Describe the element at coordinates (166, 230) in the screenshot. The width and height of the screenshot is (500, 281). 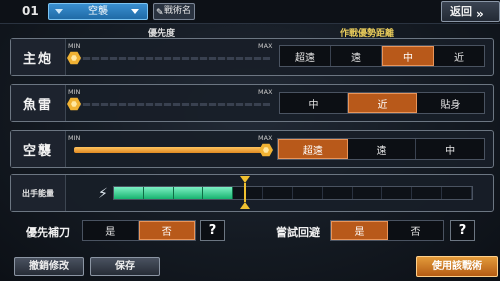
I see `toggle-no-selected: 否` at that location.